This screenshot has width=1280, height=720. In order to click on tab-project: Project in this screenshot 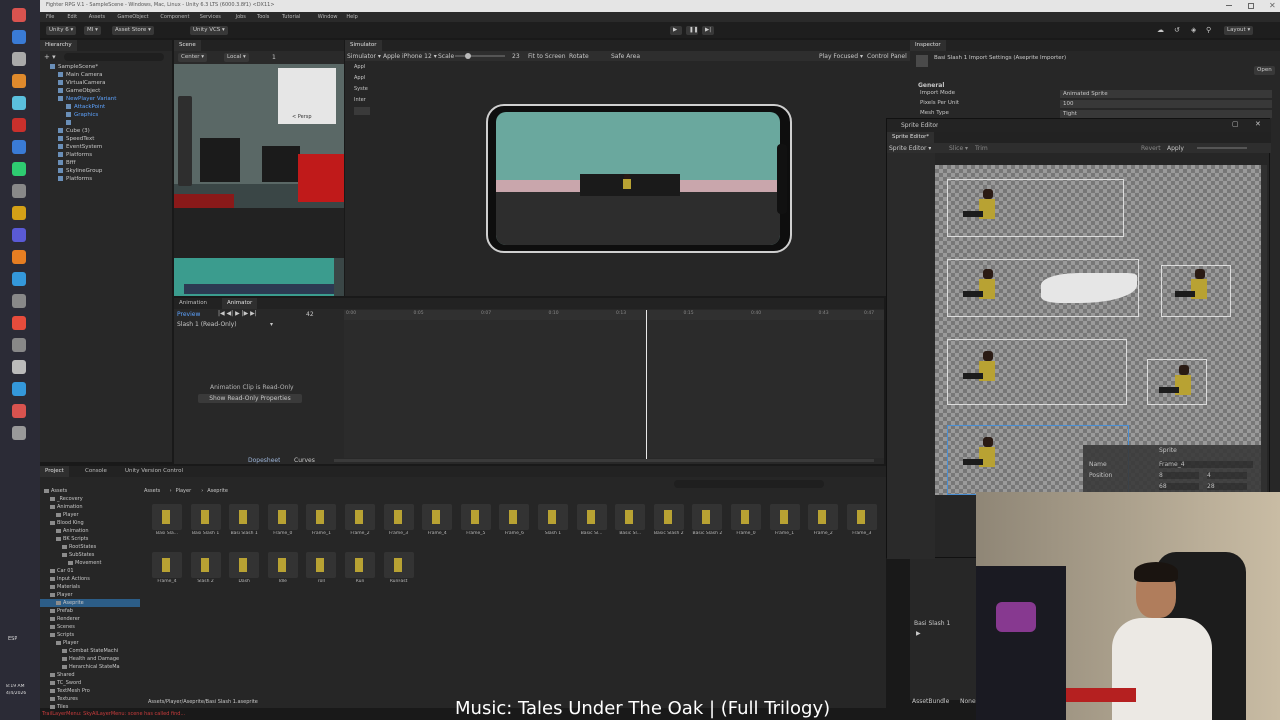, I will do `click(54, 471)`.